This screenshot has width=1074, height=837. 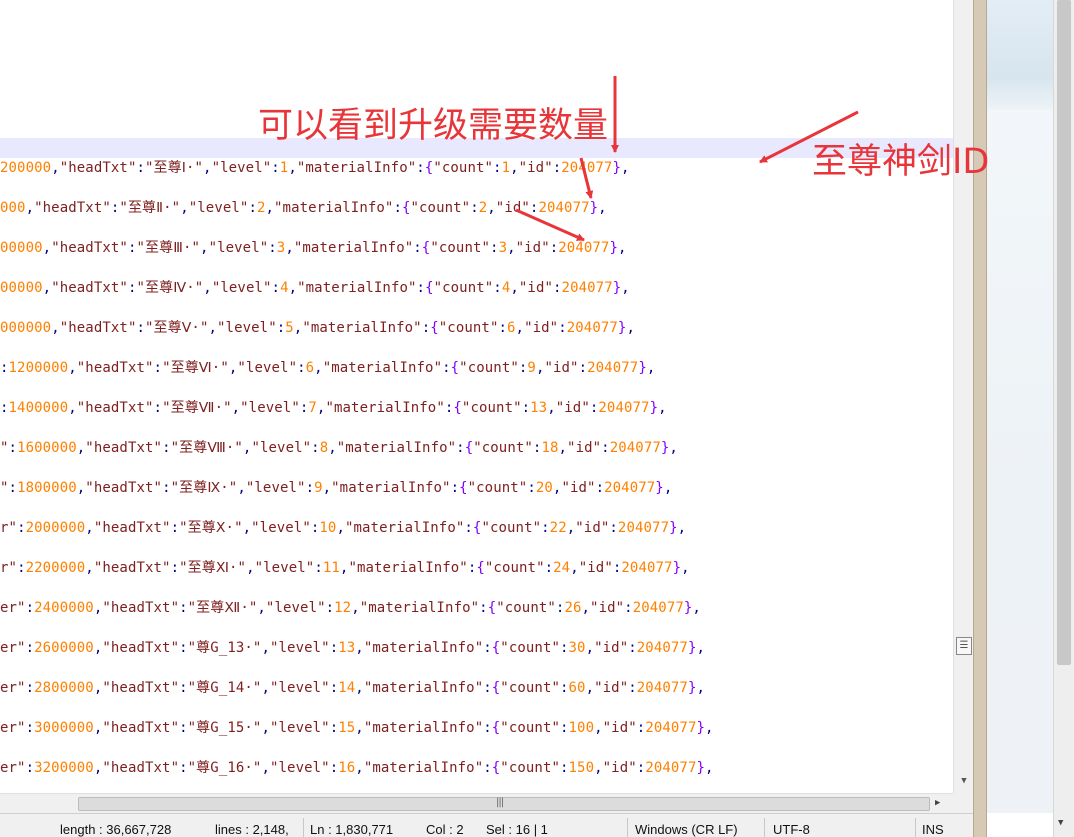 I want to click on code-token: 13, so click(x=347, y=648).